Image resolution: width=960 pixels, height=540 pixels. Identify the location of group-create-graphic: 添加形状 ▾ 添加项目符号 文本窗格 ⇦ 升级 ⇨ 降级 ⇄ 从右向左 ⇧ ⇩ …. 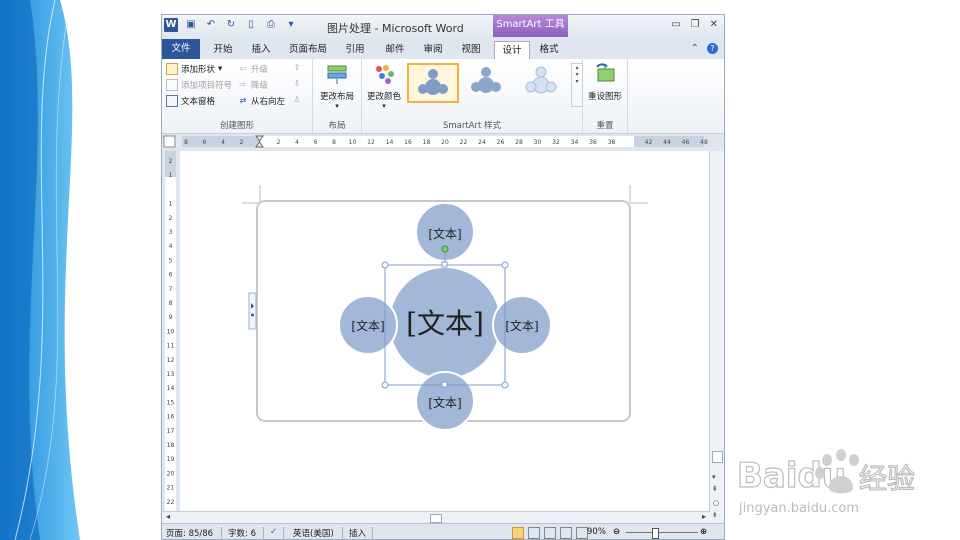
(237, 96).